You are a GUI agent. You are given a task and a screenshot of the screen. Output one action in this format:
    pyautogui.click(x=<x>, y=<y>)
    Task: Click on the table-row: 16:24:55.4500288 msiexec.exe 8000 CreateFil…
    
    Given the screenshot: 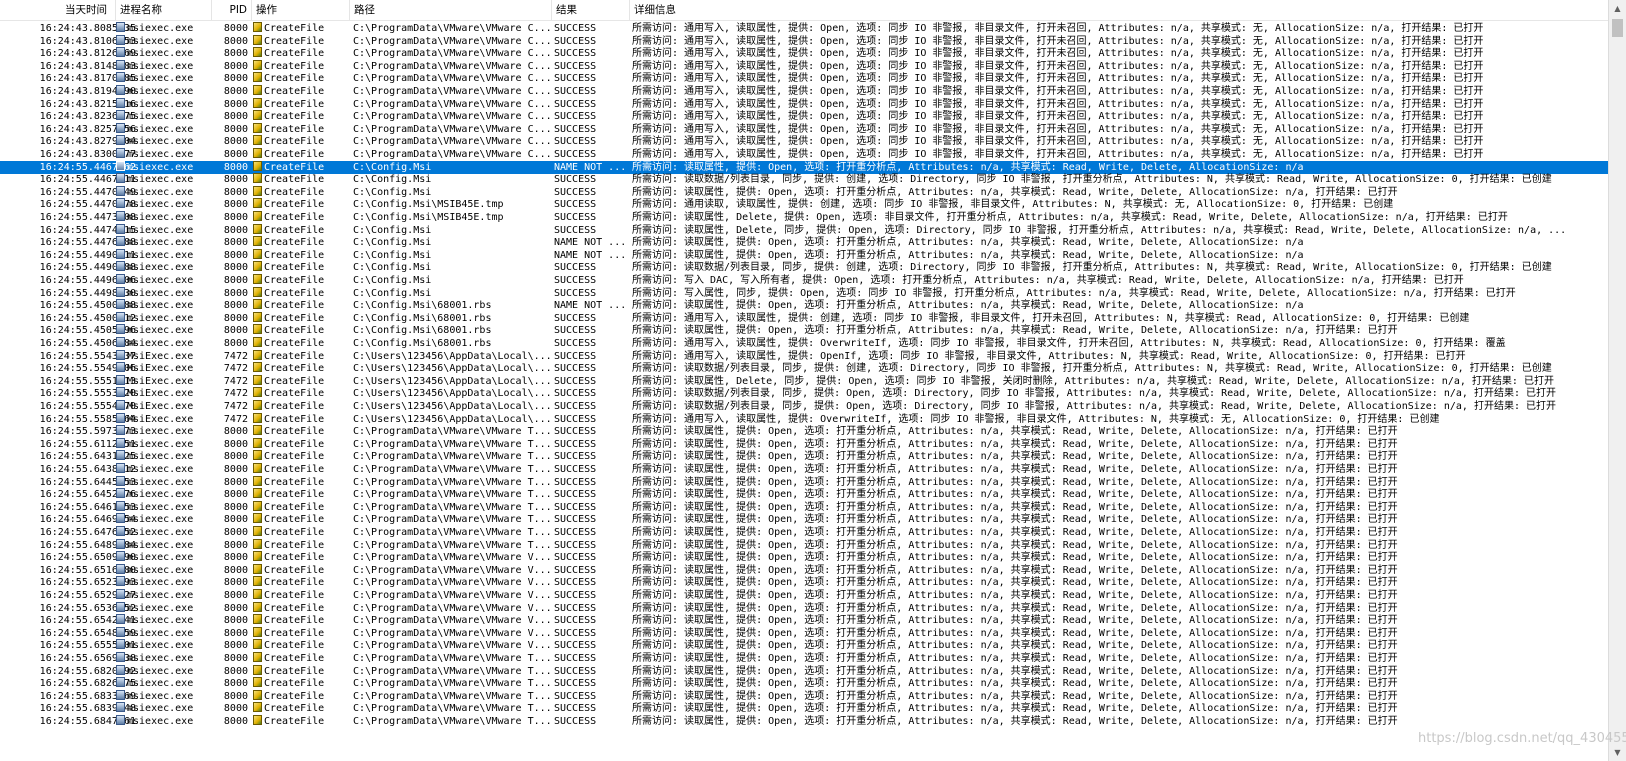 What is the action you would take?
    pyautogui.click(x=804, y=305)
    